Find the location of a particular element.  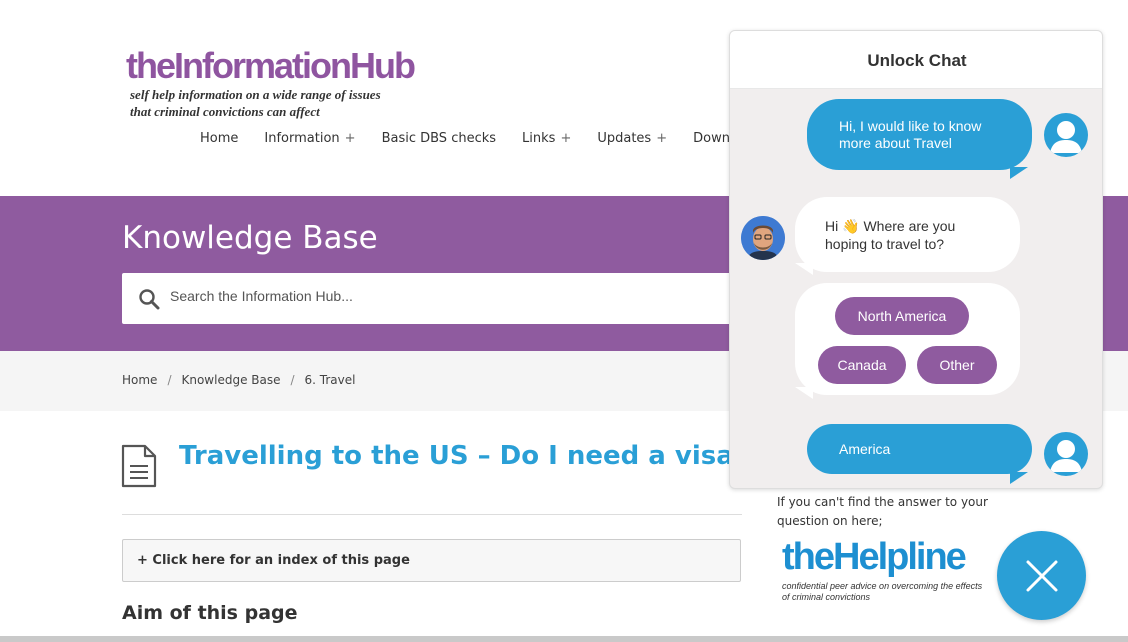

chat-message-agent: Hi 👋 Where are you hoping to travel to? is located at coordinates (907, 234).